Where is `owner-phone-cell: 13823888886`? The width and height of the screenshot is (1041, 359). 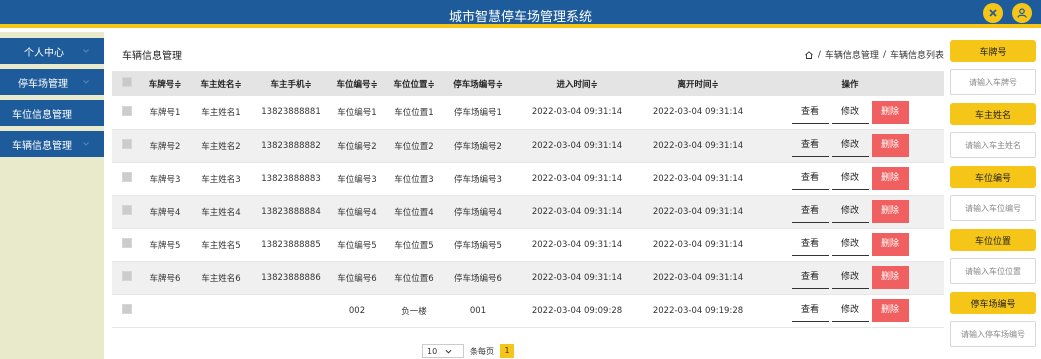
owner-phone-cell: 13823888886 is located at coordinates (291, 278).